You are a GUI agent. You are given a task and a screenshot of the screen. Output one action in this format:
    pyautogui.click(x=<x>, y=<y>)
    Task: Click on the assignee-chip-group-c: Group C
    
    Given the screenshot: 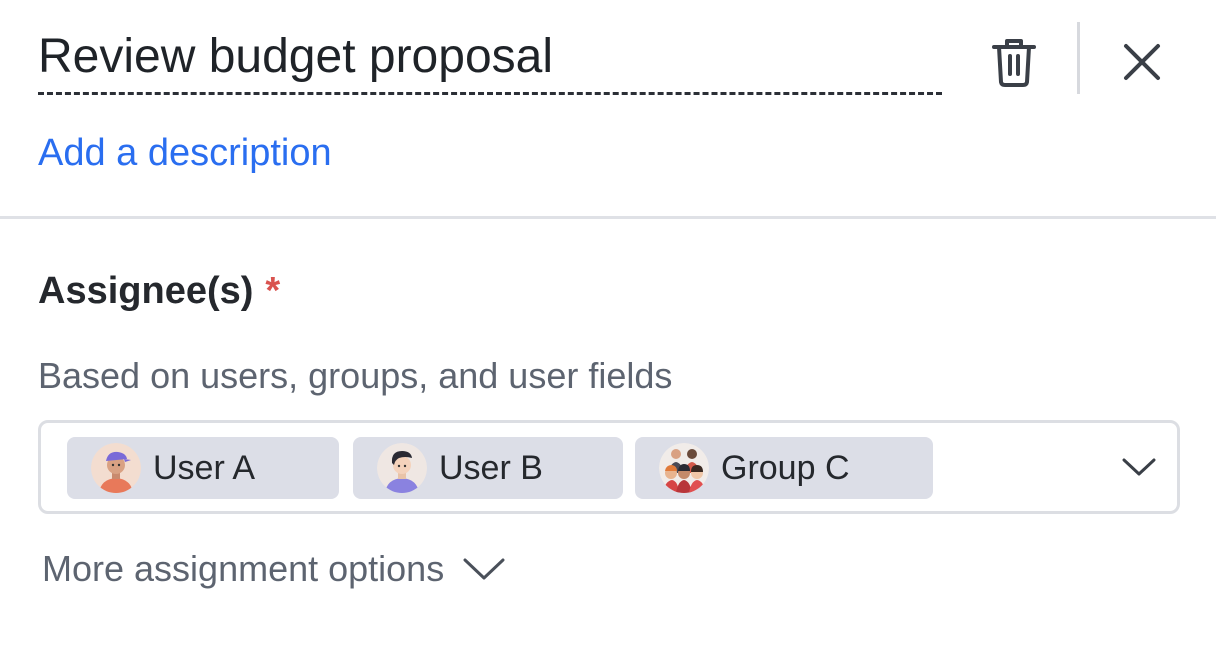 What is the action you would take?
    pyautogui.click(x=784, y=468)
    